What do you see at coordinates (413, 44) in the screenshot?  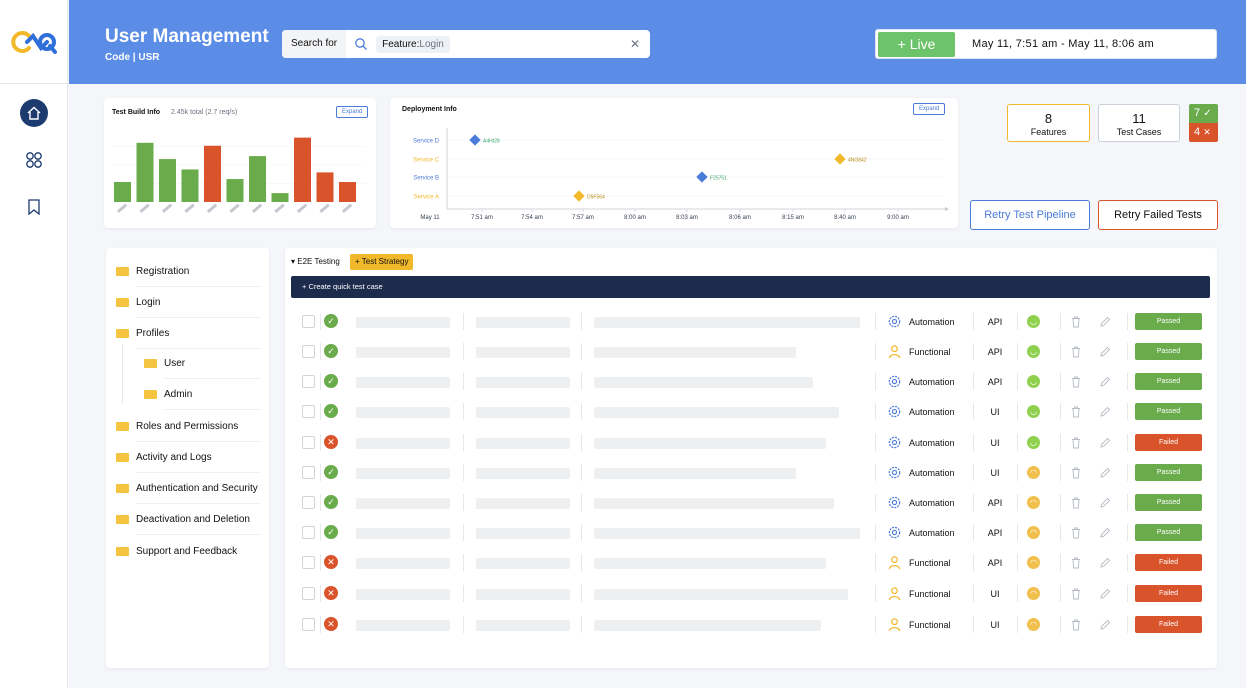 I see `search-filter-chip: Feature:Login` at bounding box center [413, 44].